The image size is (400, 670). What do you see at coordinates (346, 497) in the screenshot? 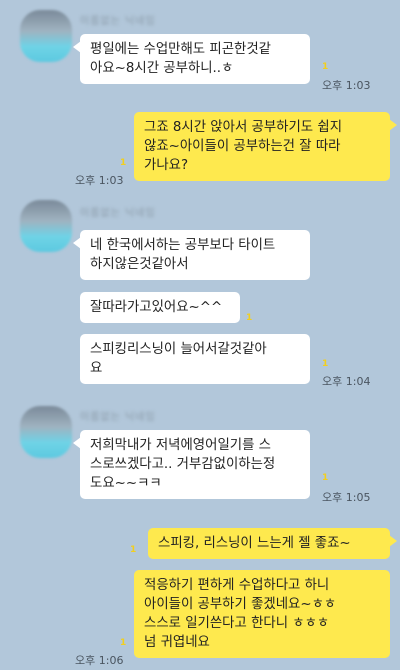
I see `message-time: 오후 1:05` at bounding box center [346, 497].